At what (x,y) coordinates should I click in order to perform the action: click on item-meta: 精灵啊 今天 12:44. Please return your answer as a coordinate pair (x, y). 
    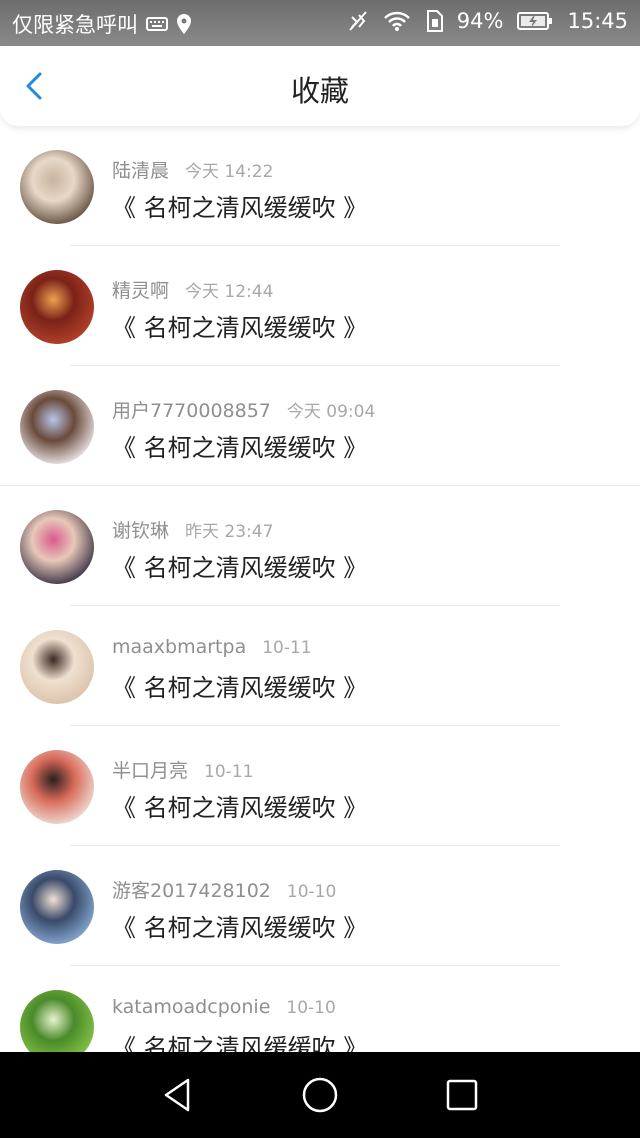
    Looking at the image, I should click on (192, 289).